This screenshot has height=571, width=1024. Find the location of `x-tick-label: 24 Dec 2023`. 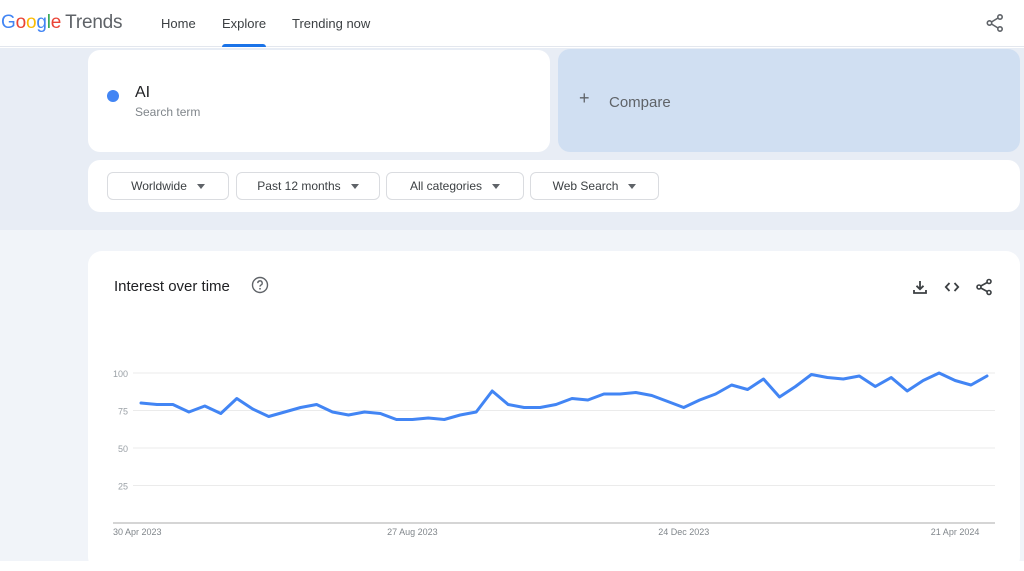

x-tick-label: 24 Dec 2023 is located at coordinates (683, 532).